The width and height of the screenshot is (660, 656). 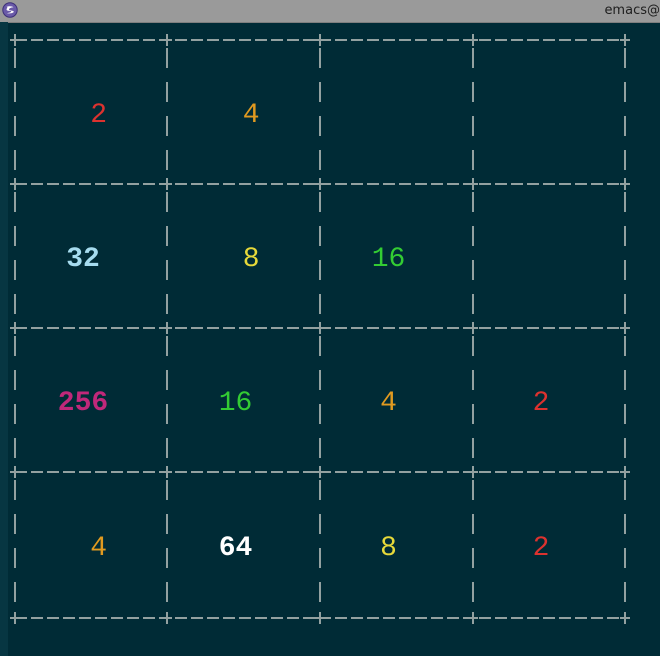 I want to click on tile-value: 64, so click(x=236, y=548).